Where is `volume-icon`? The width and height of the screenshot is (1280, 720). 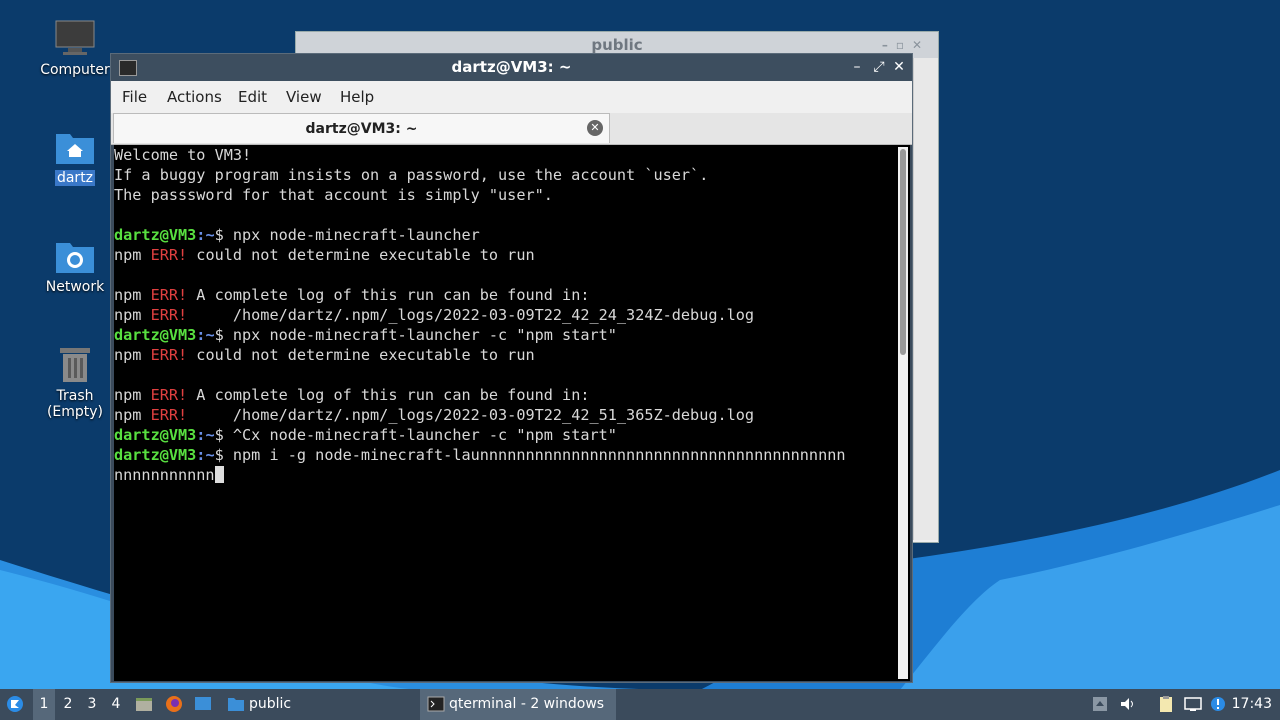 volume-icon is located at coordinates (1128, 704).